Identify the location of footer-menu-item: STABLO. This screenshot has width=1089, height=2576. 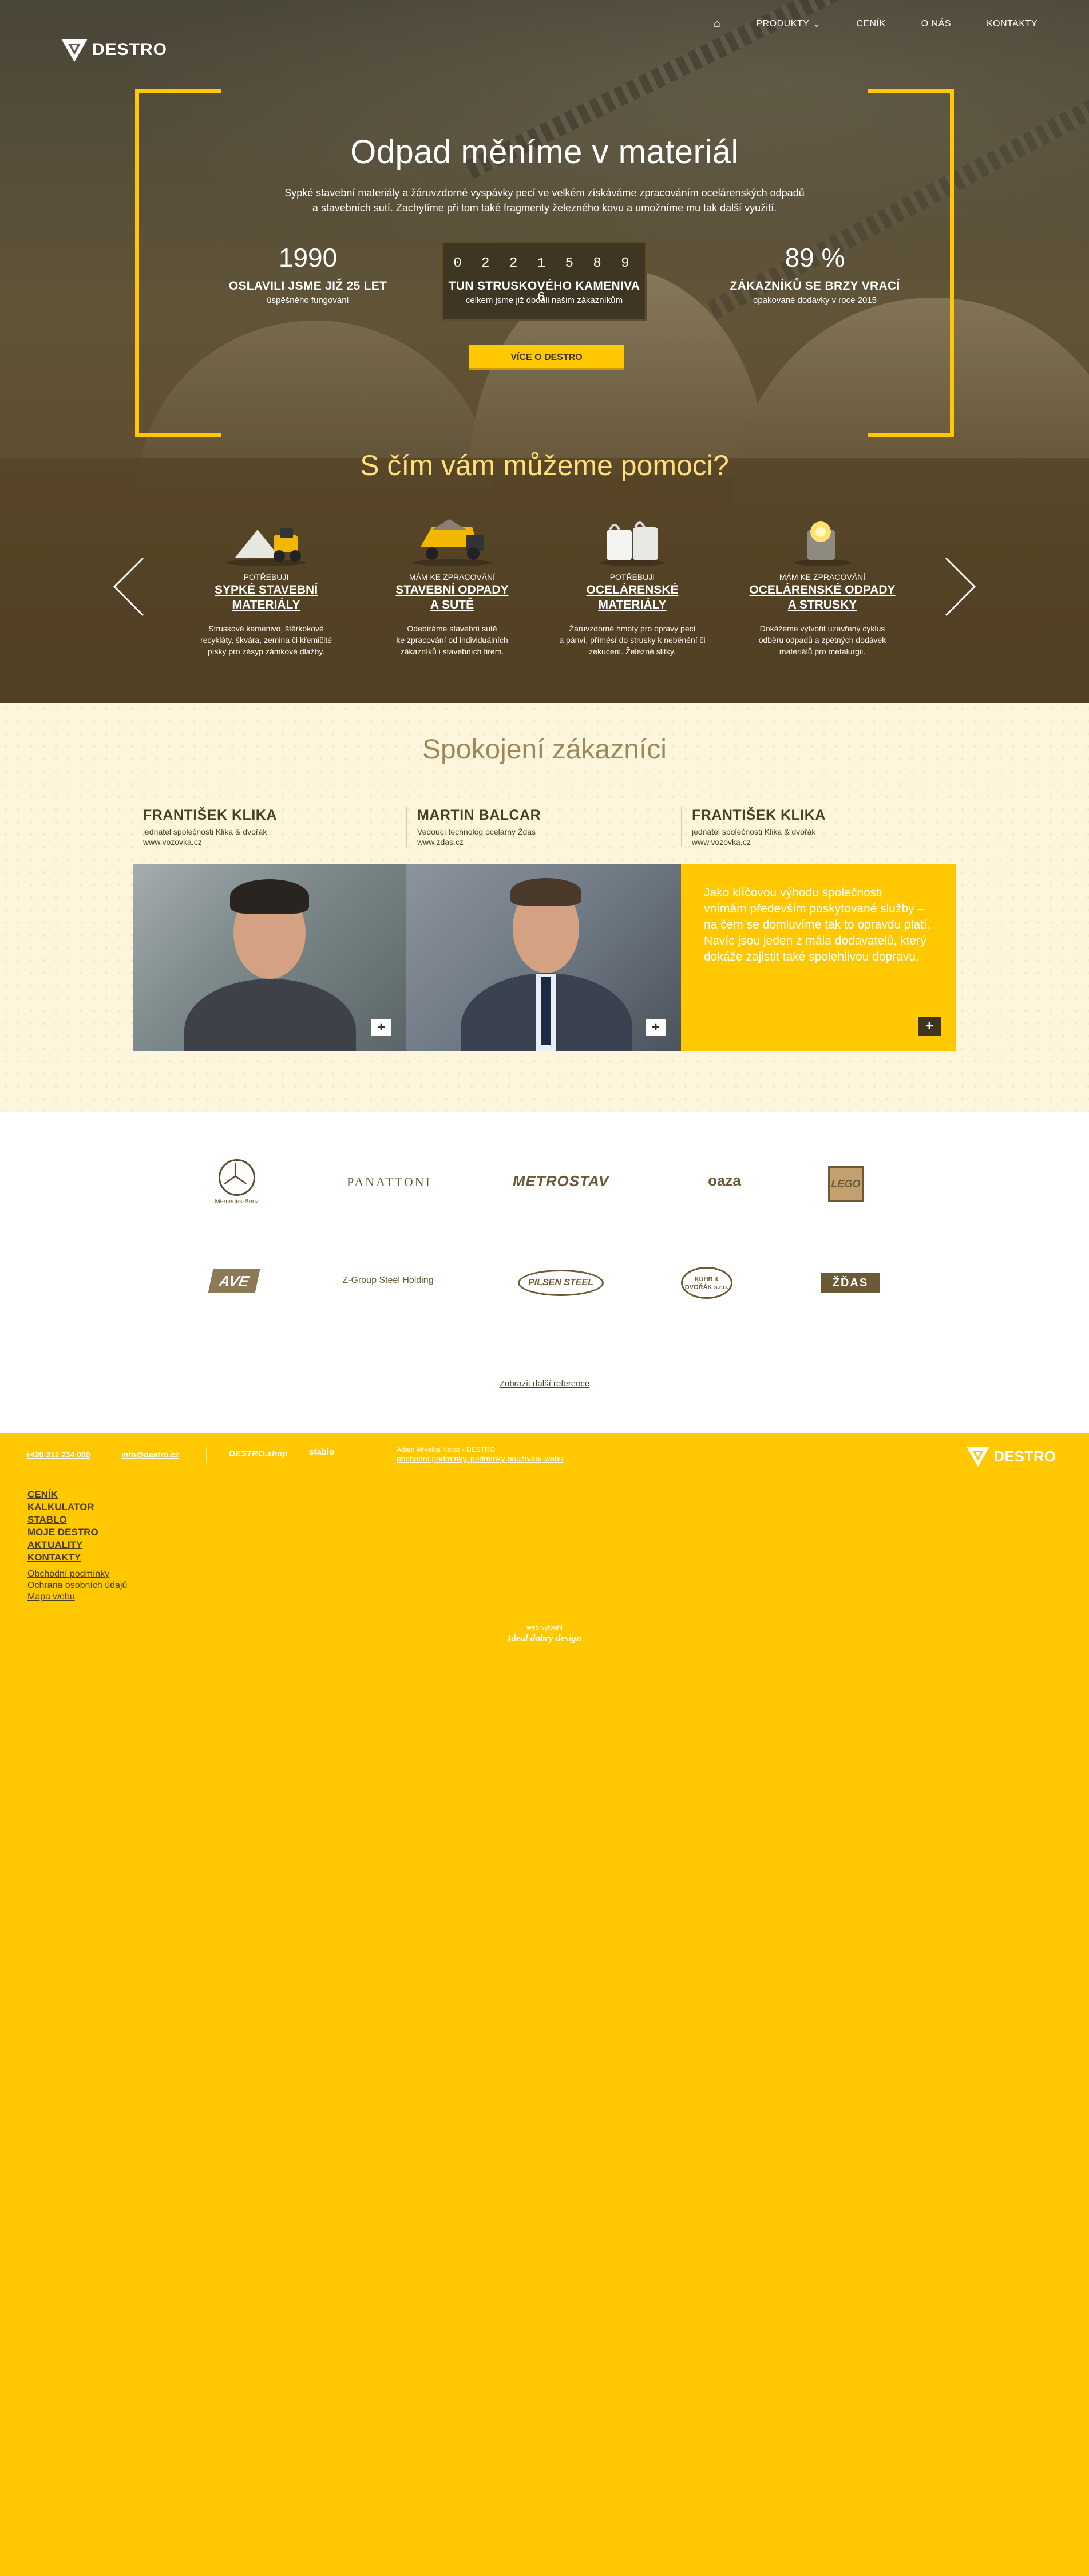
(77, 1520).